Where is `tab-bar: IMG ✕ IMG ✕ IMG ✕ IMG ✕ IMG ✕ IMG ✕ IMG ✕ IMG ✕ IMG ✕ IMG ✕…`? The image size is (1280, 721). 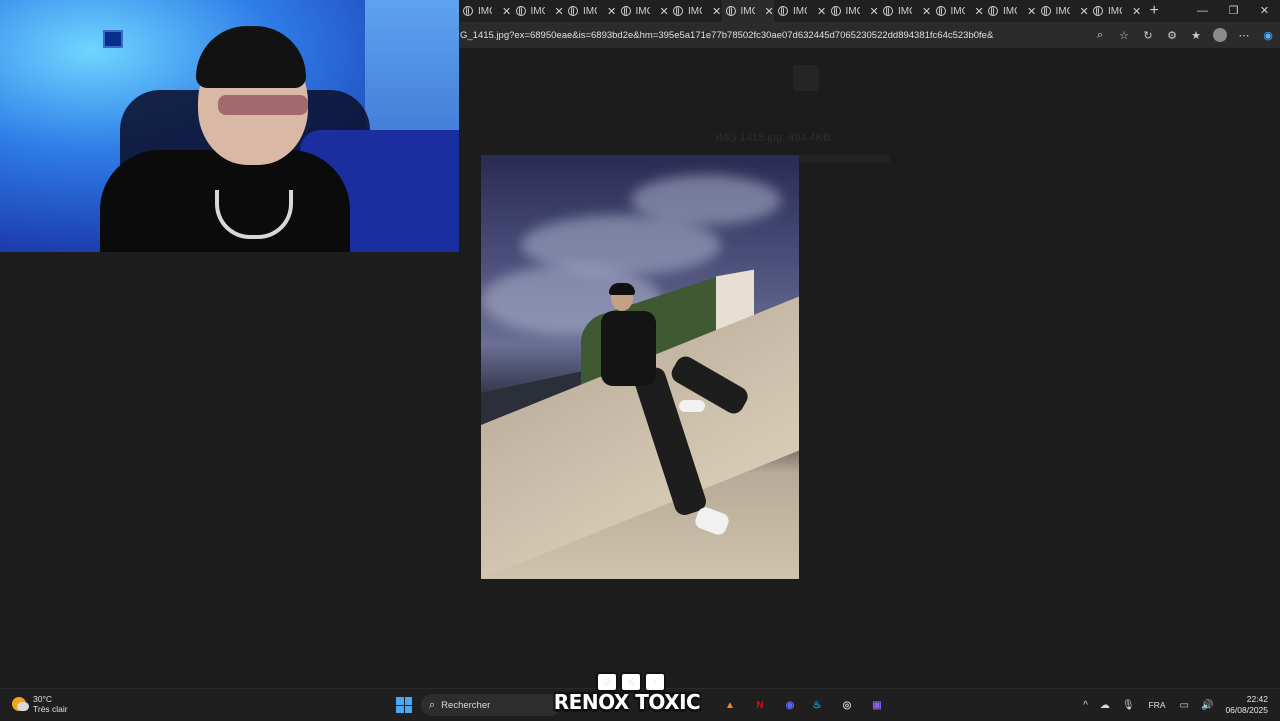 tab-bar: IMG ✕ IMG ✕ IMG ✕ IMG ✕ IMG ✕ IMG ✕ IMG ✕ IMG ✕ IMG ✕ IMG ✕… is located at coordinates (869, 11).